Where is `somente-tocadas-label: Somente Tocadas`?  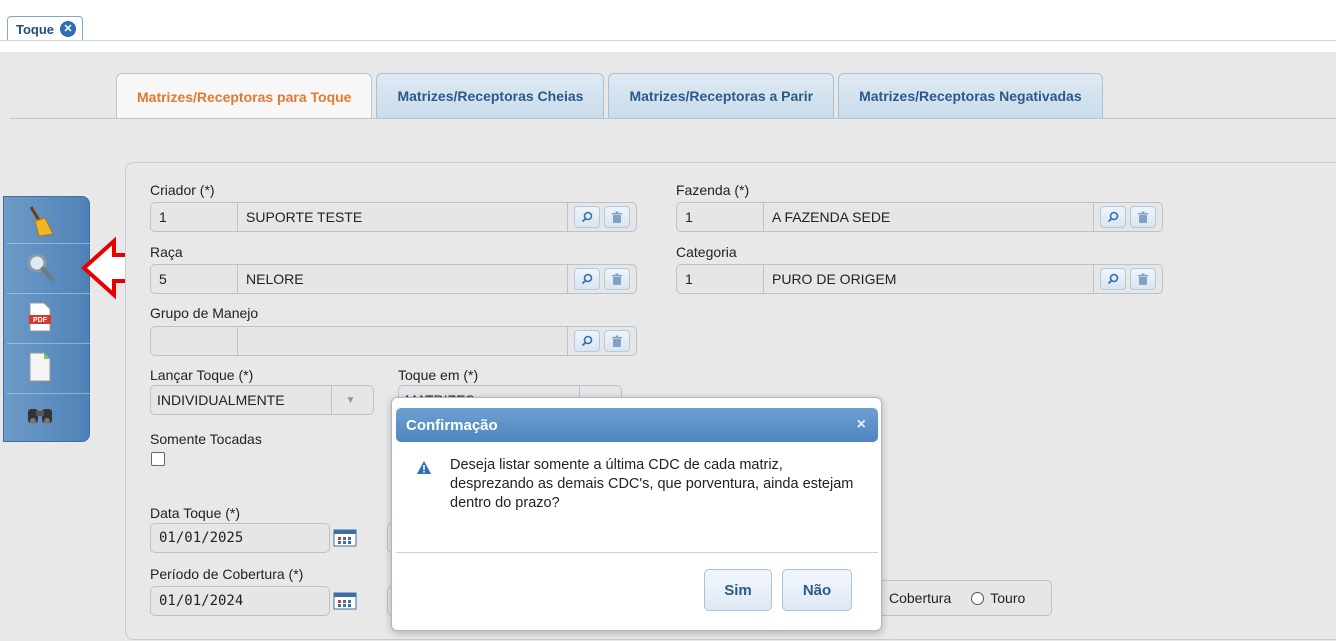 somente-tocadas-label: Somente Tocadas is located at coordinates (206, 439).